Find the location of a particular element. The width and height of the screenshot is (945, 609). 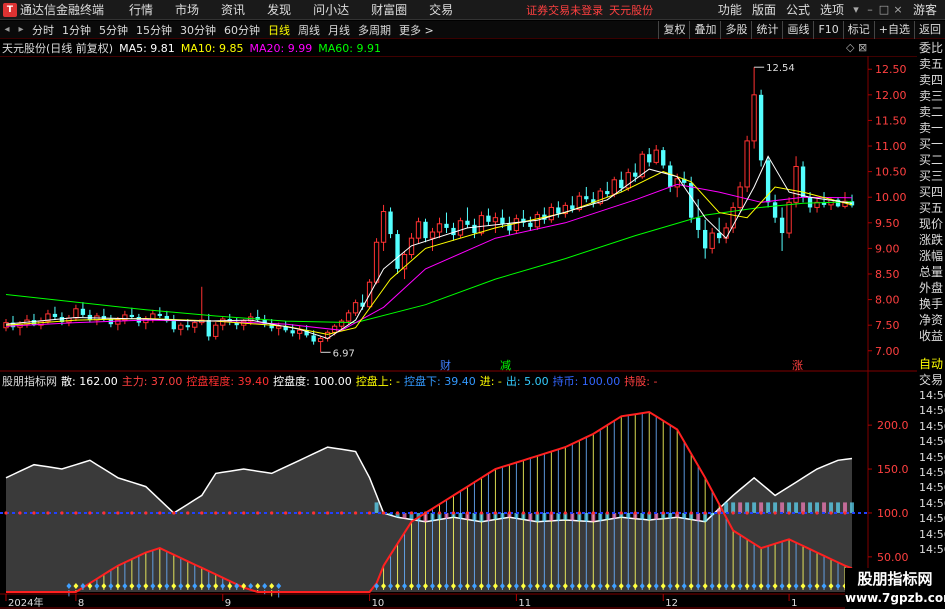

period-more: 更多 > is located at coordinates (416, 30).